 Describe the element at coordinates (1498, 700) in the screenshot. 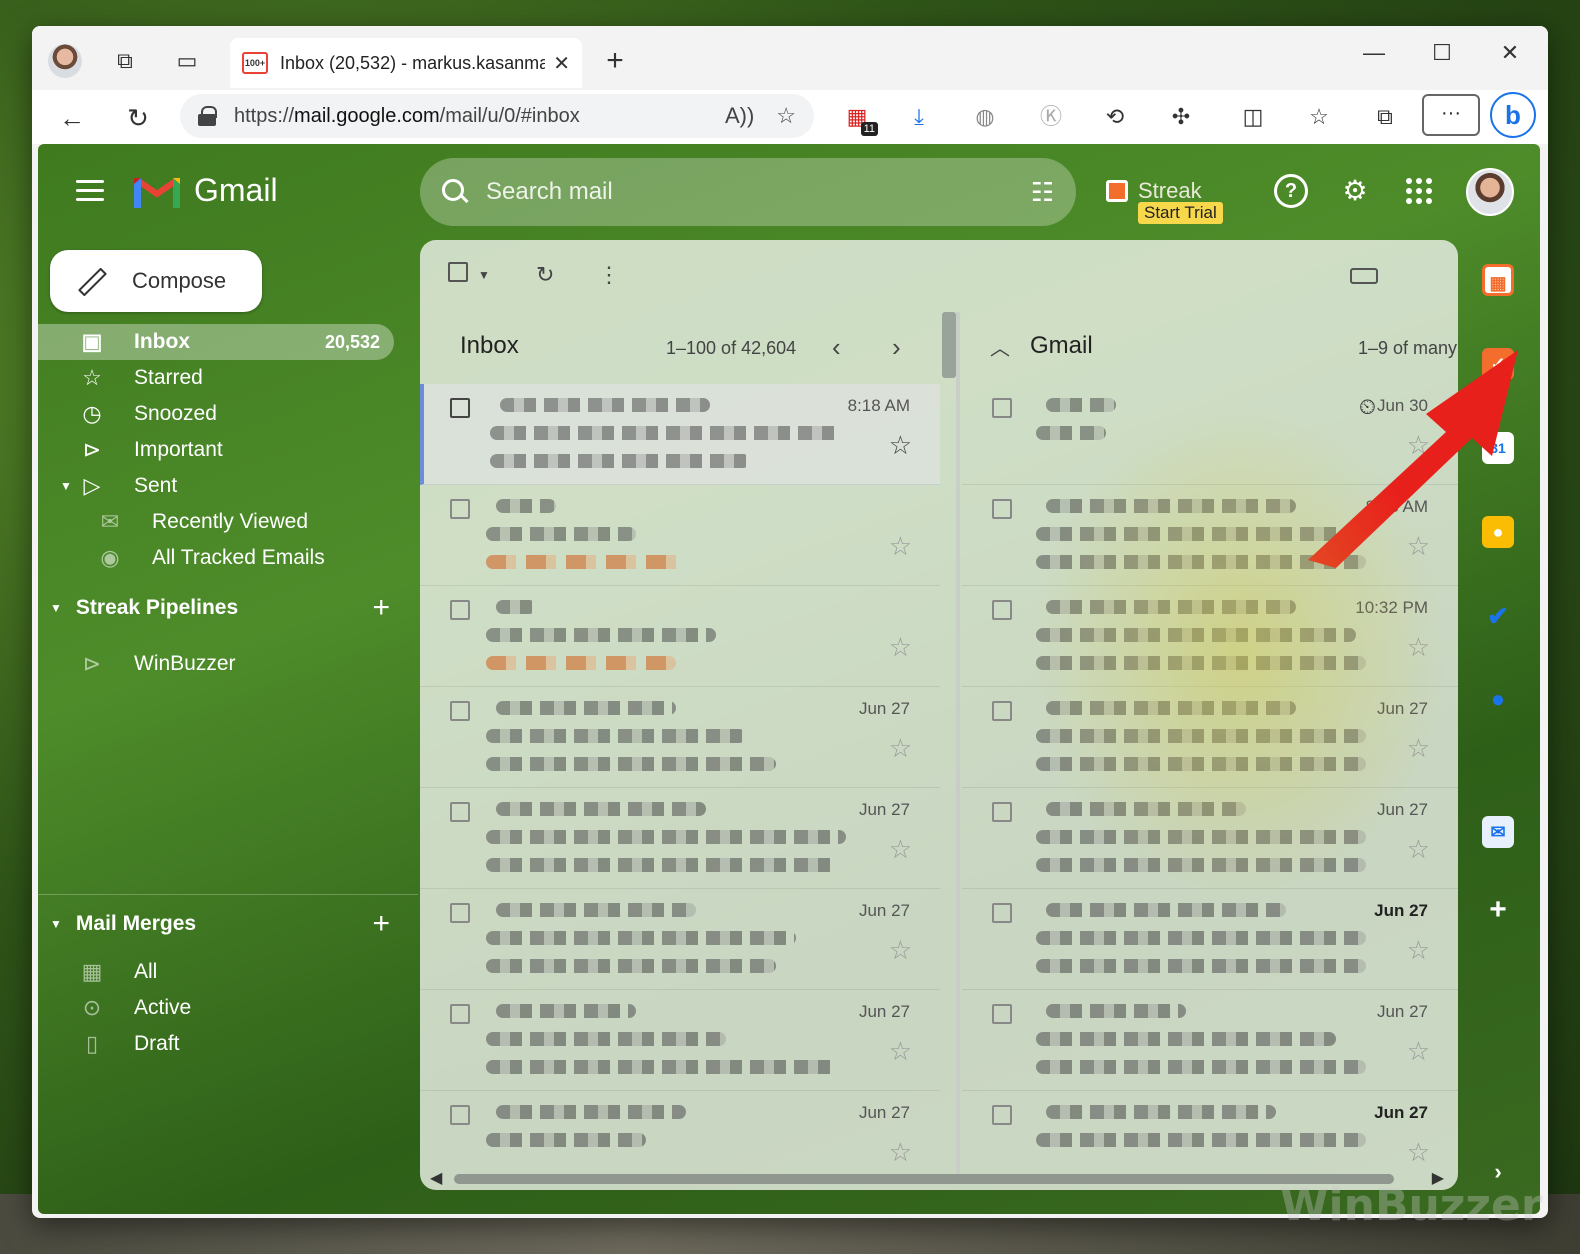

I see `contacts-icon: ●` at that location.